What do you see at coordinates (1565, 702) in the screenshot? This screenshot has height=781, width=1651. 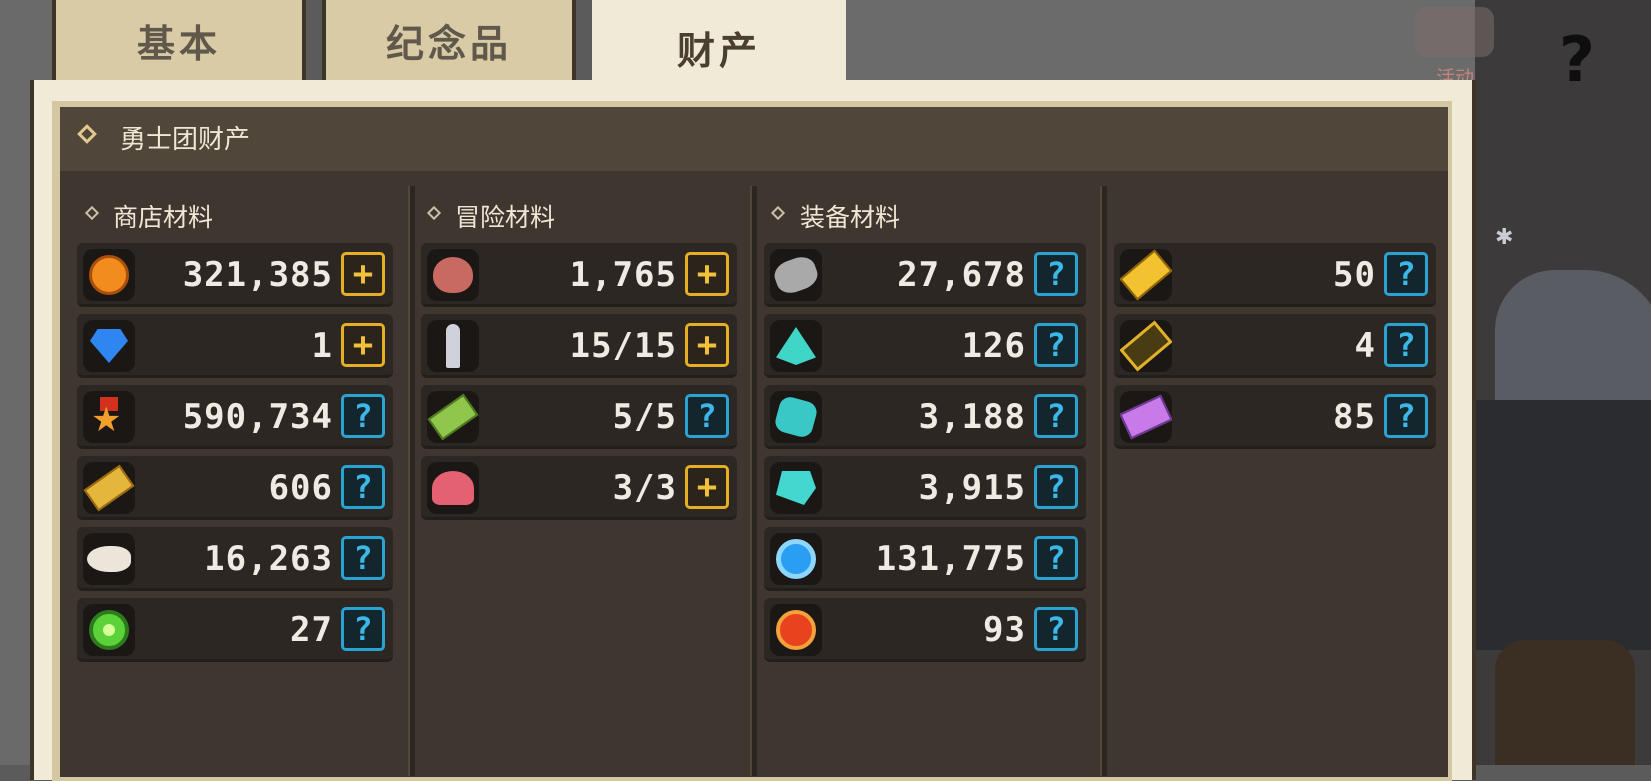 I see `lamp-decoration` at bounding box center [1565, 702].